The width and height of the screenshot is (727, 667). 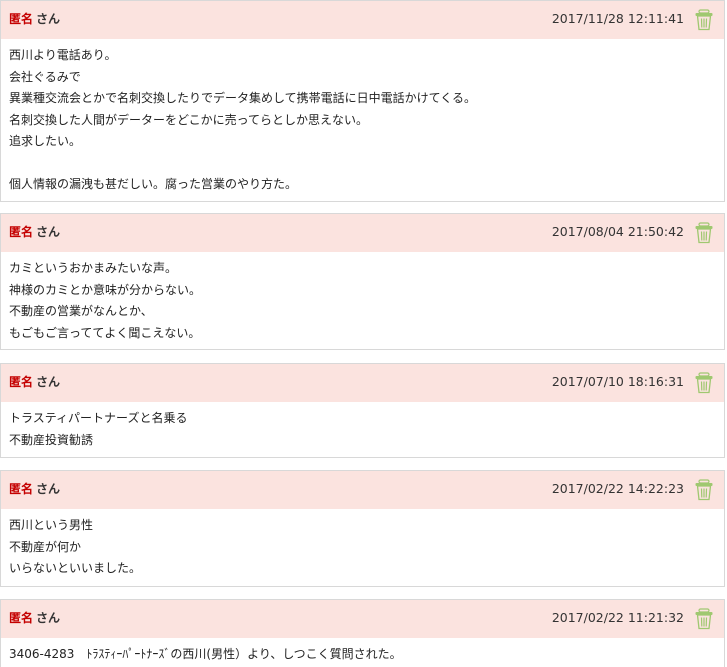 I want to click on comment-date: 2017/02/22 11:21:32, so click(x=617, y=617).